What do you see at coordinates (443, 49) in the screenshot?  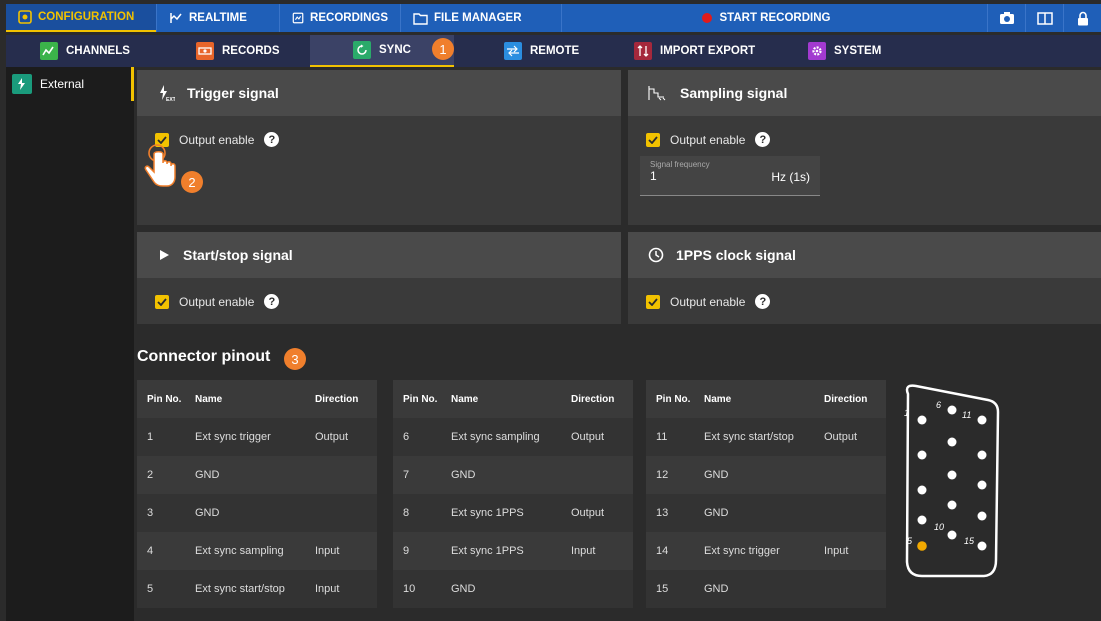 I see `step-badge-1: 1` at bounding box center [443, 49].